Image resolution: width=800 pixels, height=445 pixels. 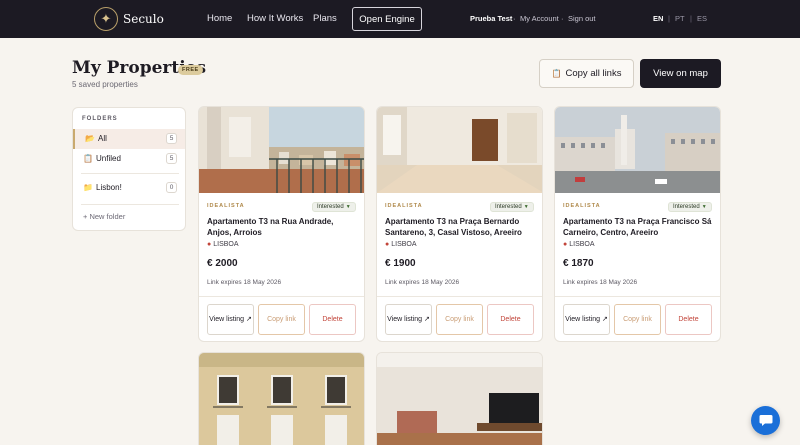 I want to click on nav-link-plans: Plans, so click(x=325, y=18).